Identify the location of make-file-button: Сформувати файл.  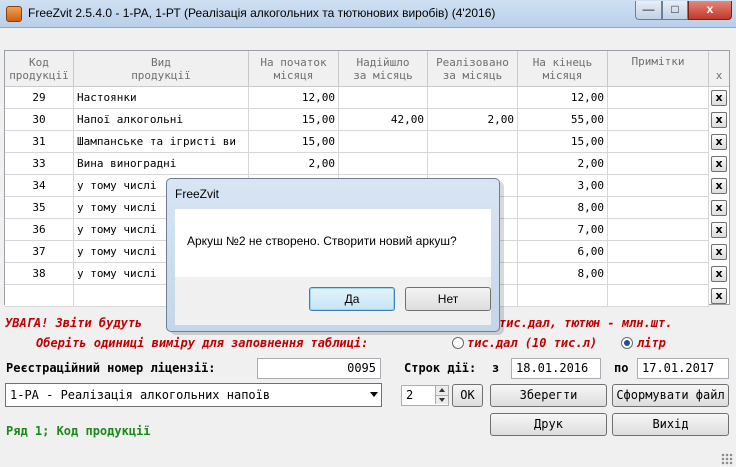
(670, 395).